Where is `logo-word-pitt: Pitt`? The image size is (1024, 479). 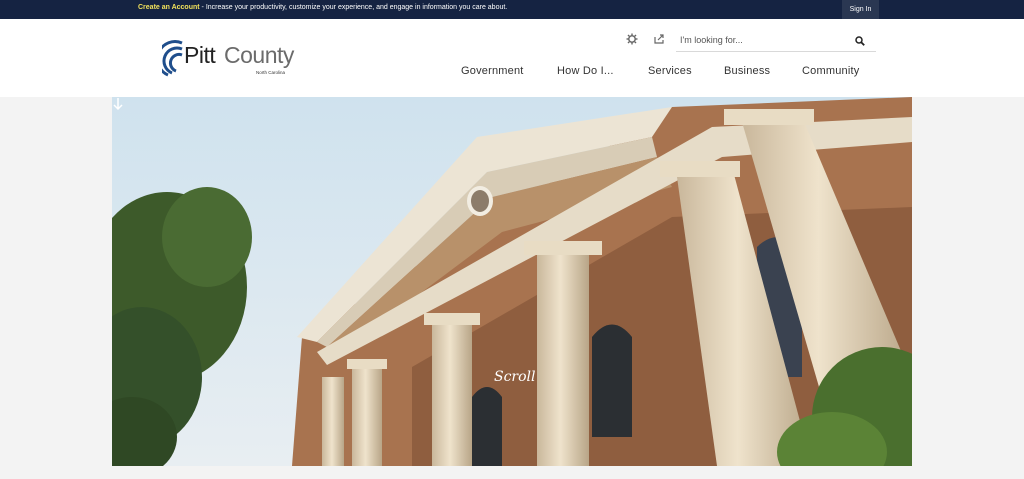
logo-word-pitt: Pitt is located at coordinates (200, 55).